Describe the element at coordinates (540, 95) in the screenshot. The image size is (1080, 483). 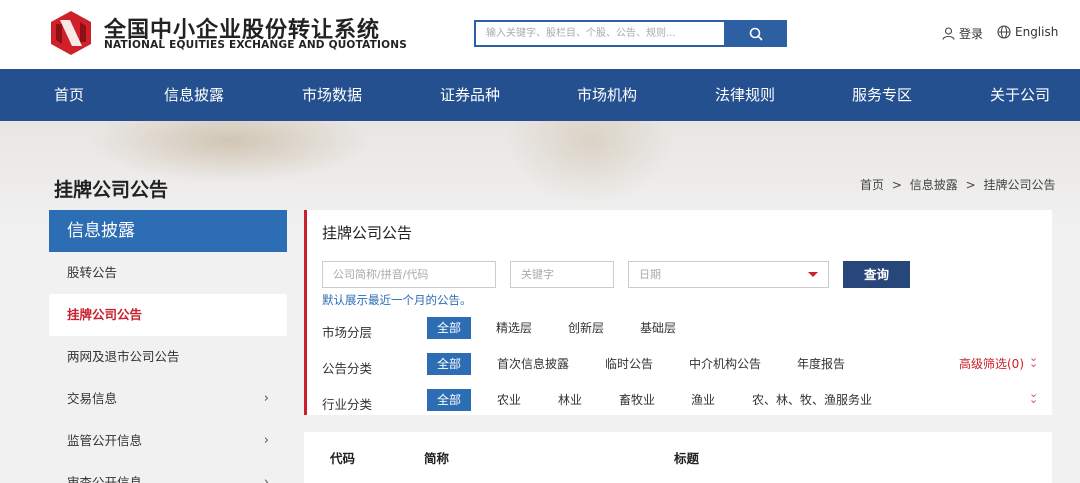
I see `main-nav: 首页 信息披露 市场数据 证券品种 市场机构 法律规则 服务专区 关于公司` at that location.